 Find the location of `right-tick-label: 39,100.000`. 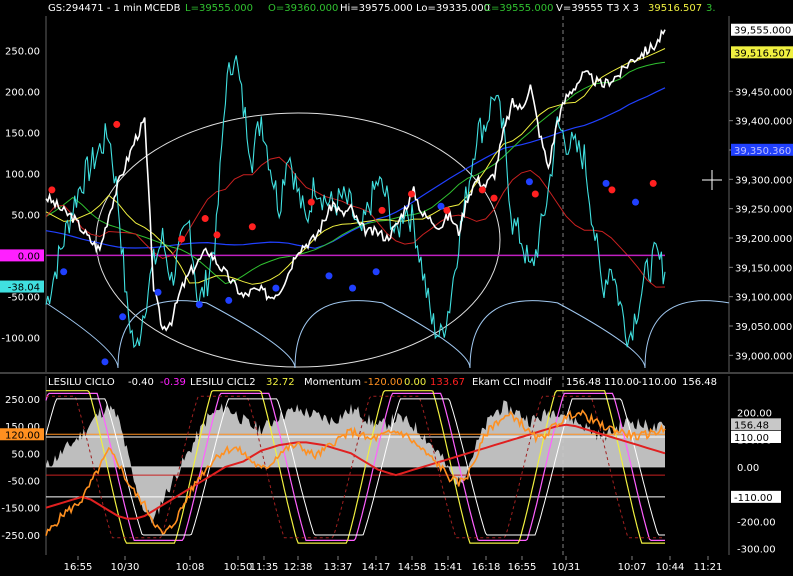

right-tick-label: 39,100.000 is located at coordinates (763, 298).